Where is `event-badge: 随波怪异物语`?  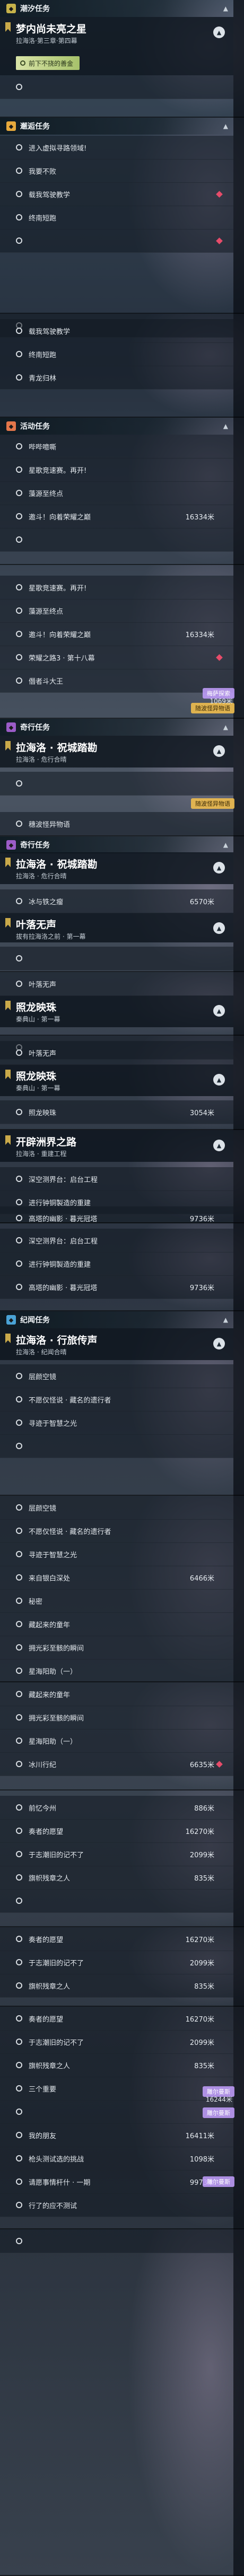
event-badge: 随波怪异物语 is located at coordinates (213, 803).